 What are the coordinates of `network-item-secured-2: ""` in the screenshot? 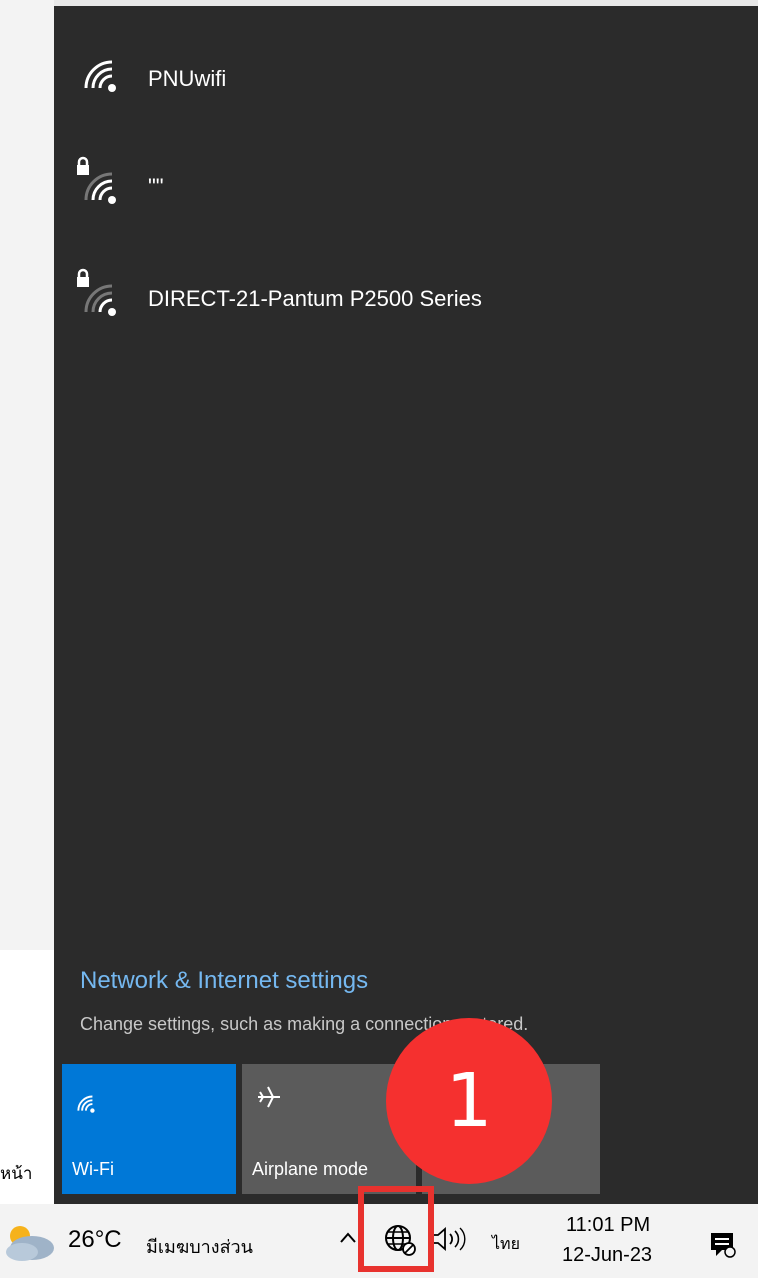 It's located at (120, 184).